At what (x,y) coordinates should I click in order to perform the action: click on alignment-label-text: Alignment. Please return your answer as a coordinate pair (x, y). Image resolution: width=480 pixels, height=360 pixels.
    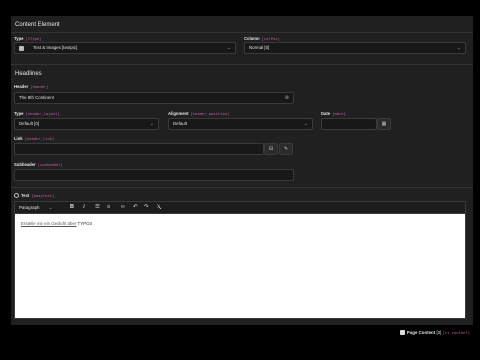
    Looking at the image, I should click on (178, 113).